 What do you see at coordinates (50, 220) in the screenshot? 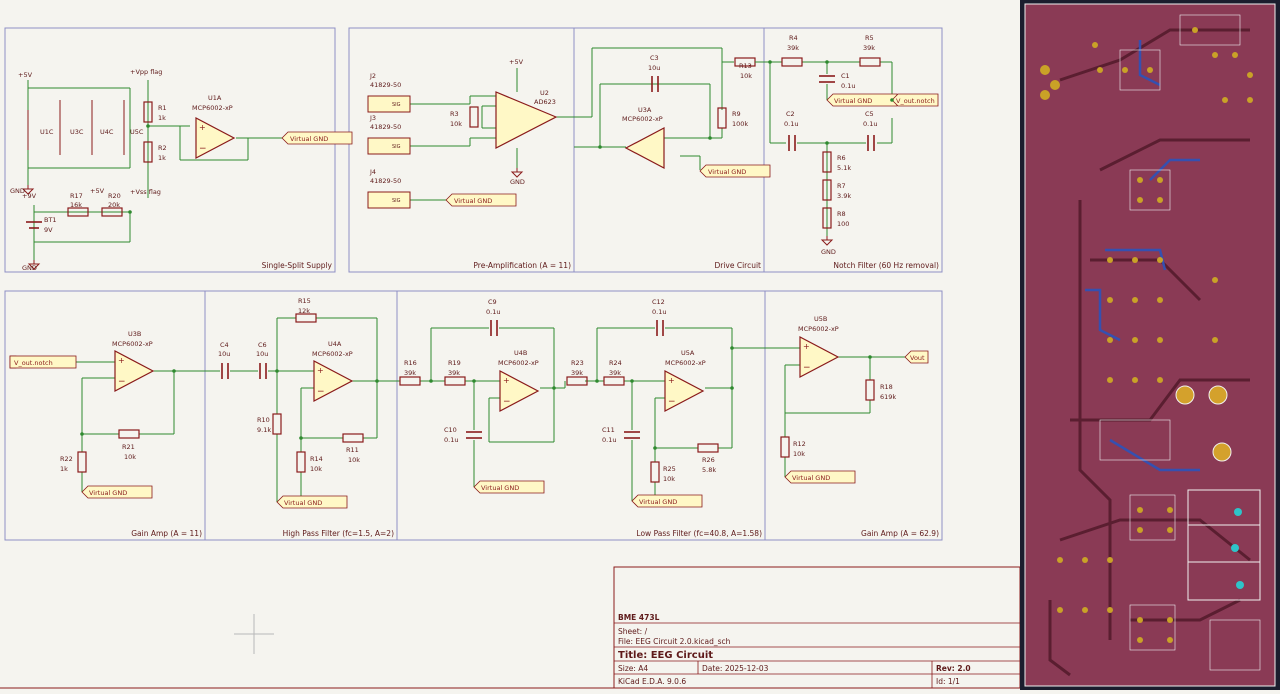
I see `svg-text: BT1` at bounding box center [50, 220].